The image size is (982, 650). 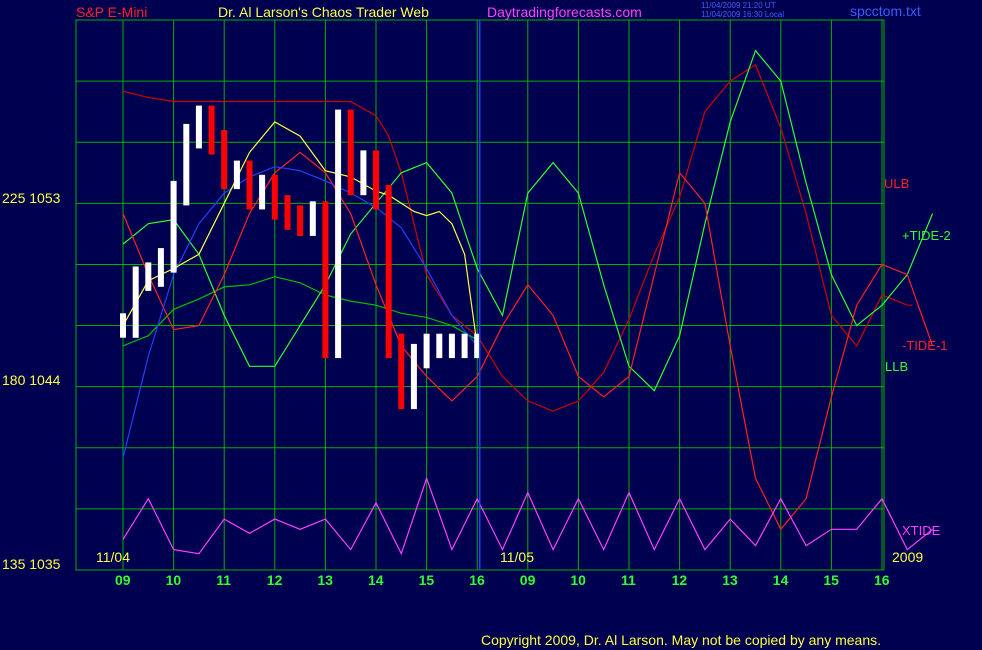 What do you see at coordinates (323, 12) in the screenshot?
I see `app-title: Dr. Al Larson's Chaos Trader Web` at bounding box center [323, 12].